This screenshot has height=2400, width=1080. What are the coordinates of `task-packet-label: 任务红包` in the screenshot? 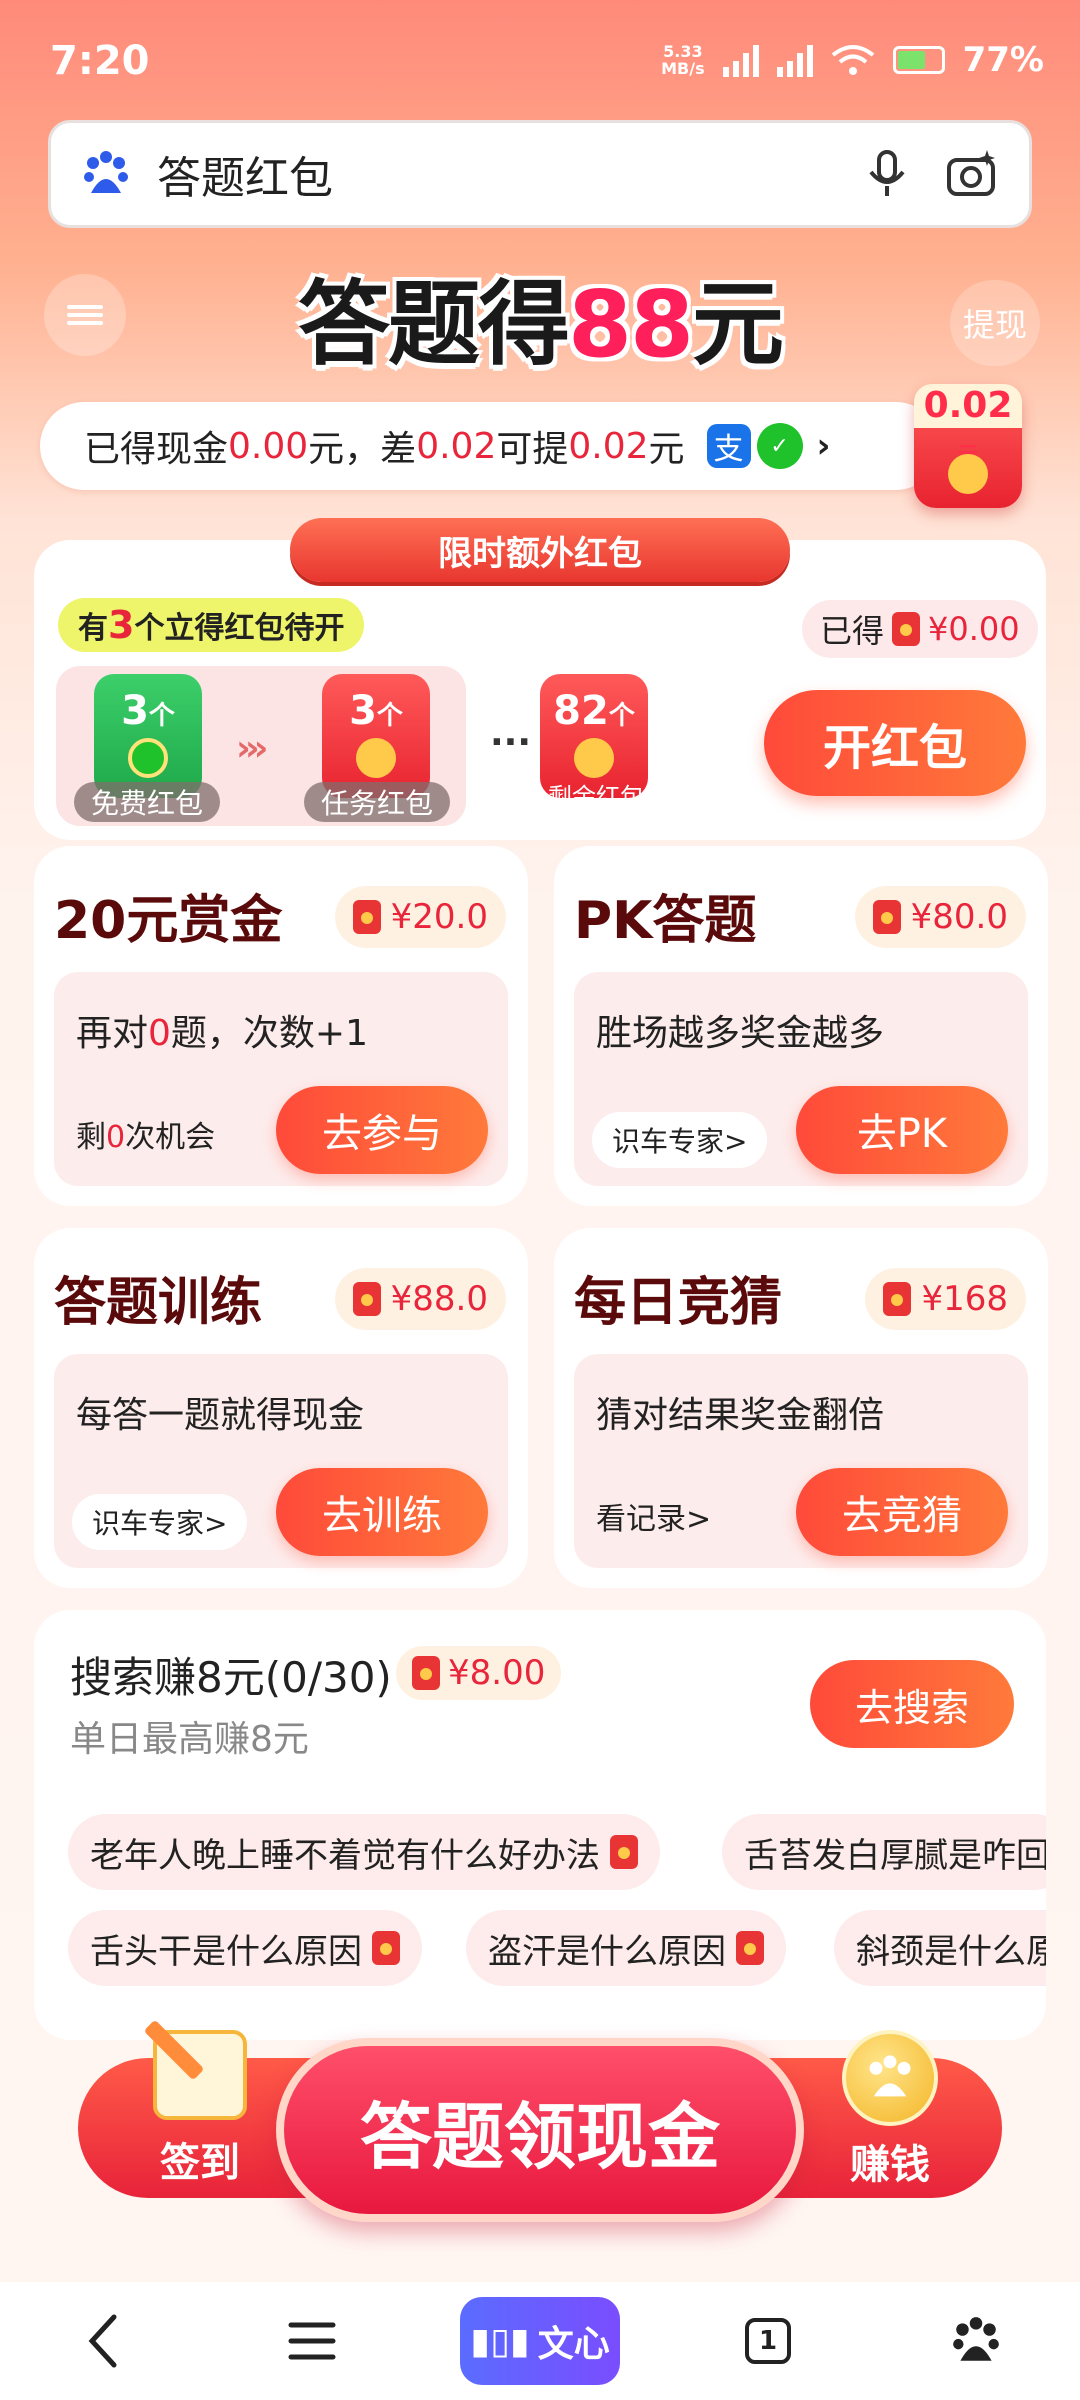 It's located at (377, 802).